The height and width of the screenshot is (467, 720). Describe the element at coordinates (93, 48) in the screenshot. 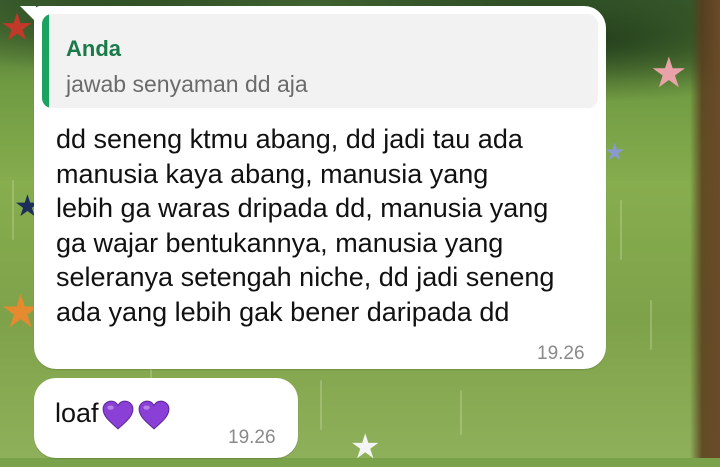

I see `quoted-author: Anda` at that location.